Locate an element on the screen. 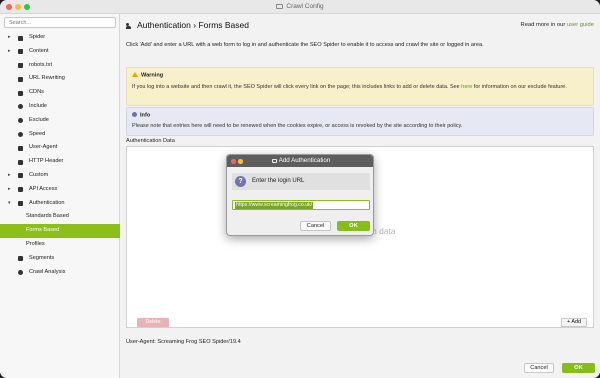 The width and height of the screenshot is (600, 378). read-more: Read more in our user guide is located at coordinates (557, 25).